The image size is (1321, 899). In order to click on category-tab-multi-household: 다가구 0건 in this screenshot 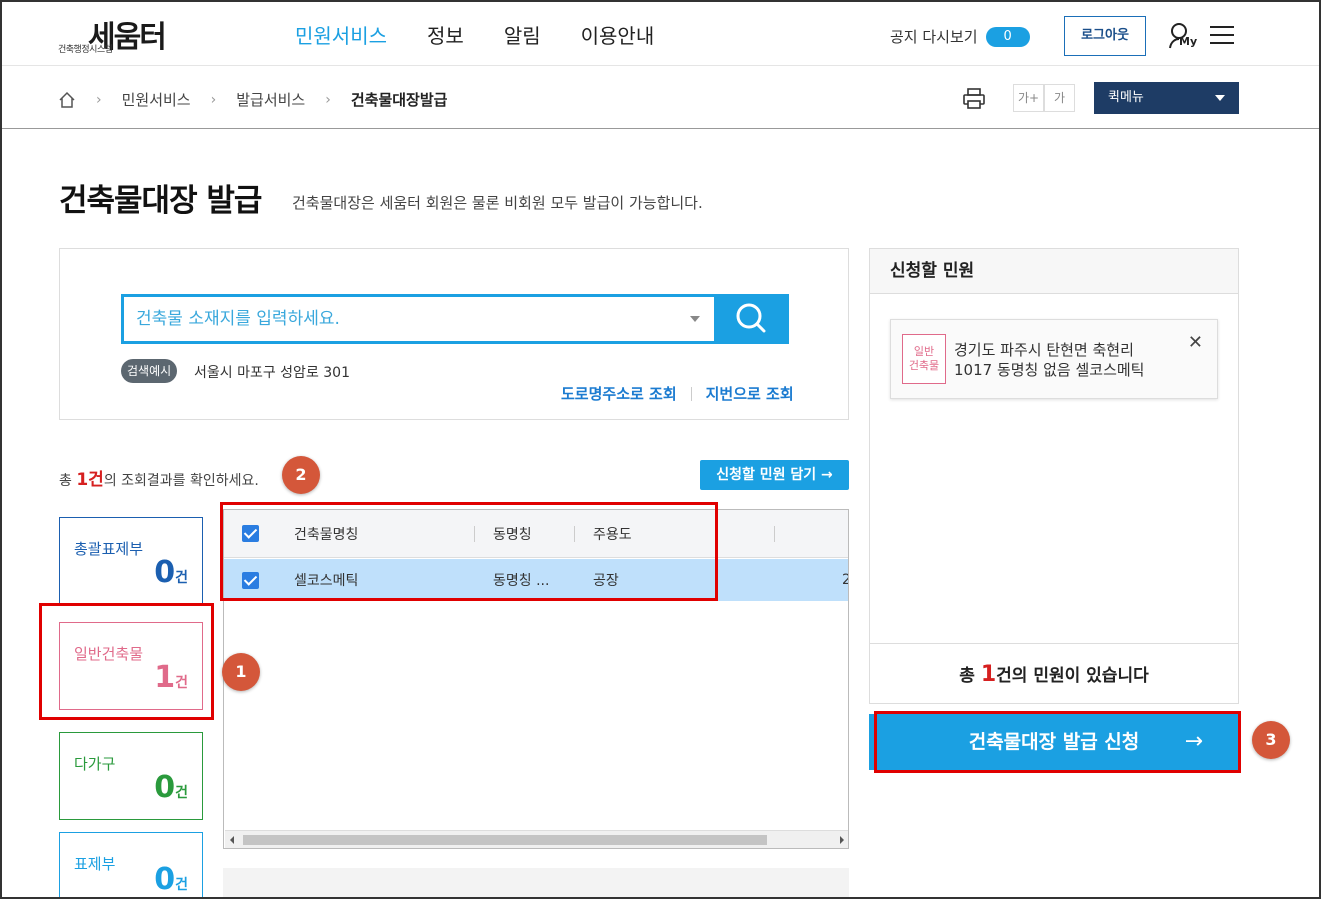, I will do `click(131, 776)`.